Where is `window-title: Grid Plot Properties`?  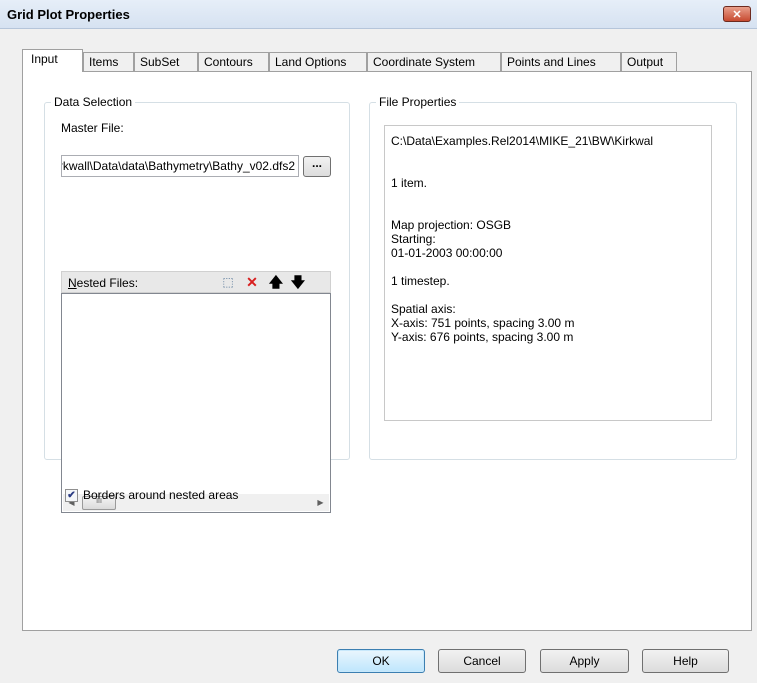
window-title: Grid Plot Properties is located at coordinates (68, 14).